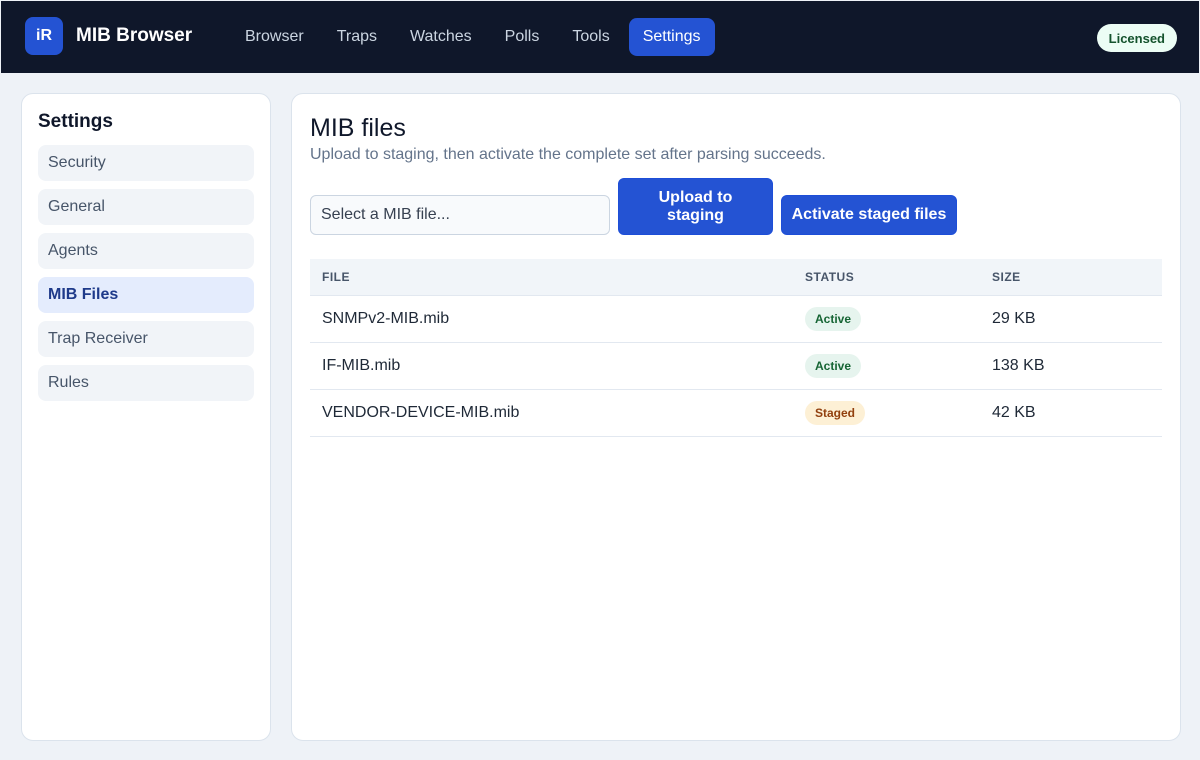  Describe the element at coordinates (1018, 365) in the screenshot. I see `file-size: 138 KB` at that location.